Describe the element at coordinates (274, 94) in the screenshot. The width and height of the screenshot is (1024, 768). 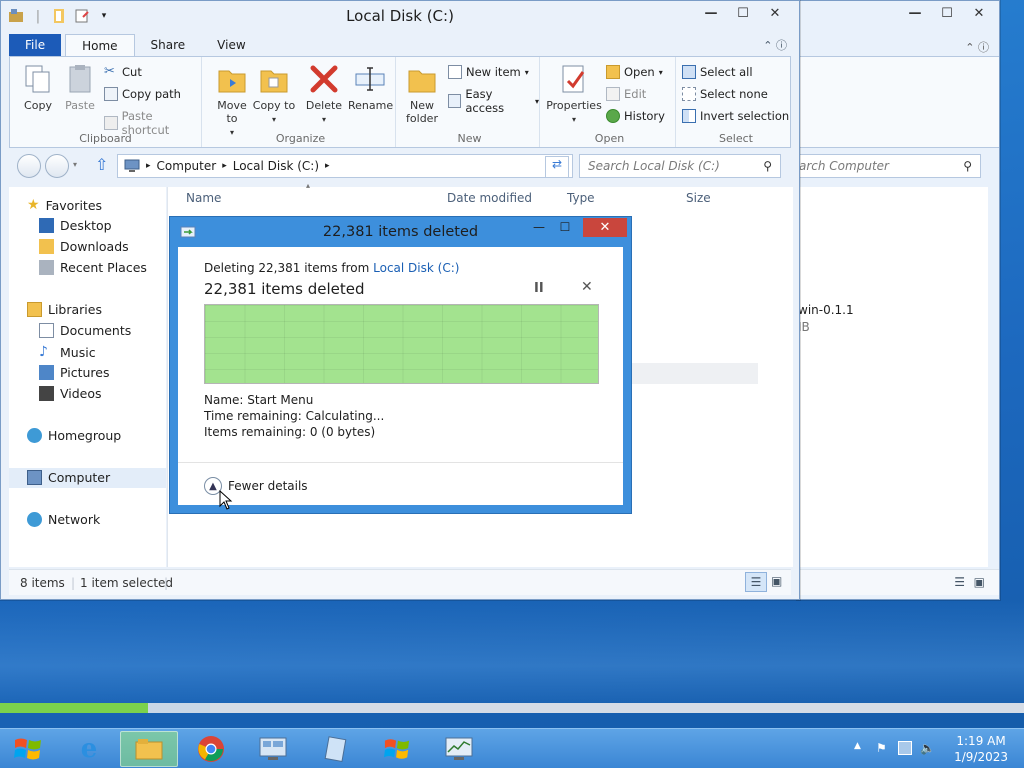
I see `copy-to-button: Copy to ▾` at that location.